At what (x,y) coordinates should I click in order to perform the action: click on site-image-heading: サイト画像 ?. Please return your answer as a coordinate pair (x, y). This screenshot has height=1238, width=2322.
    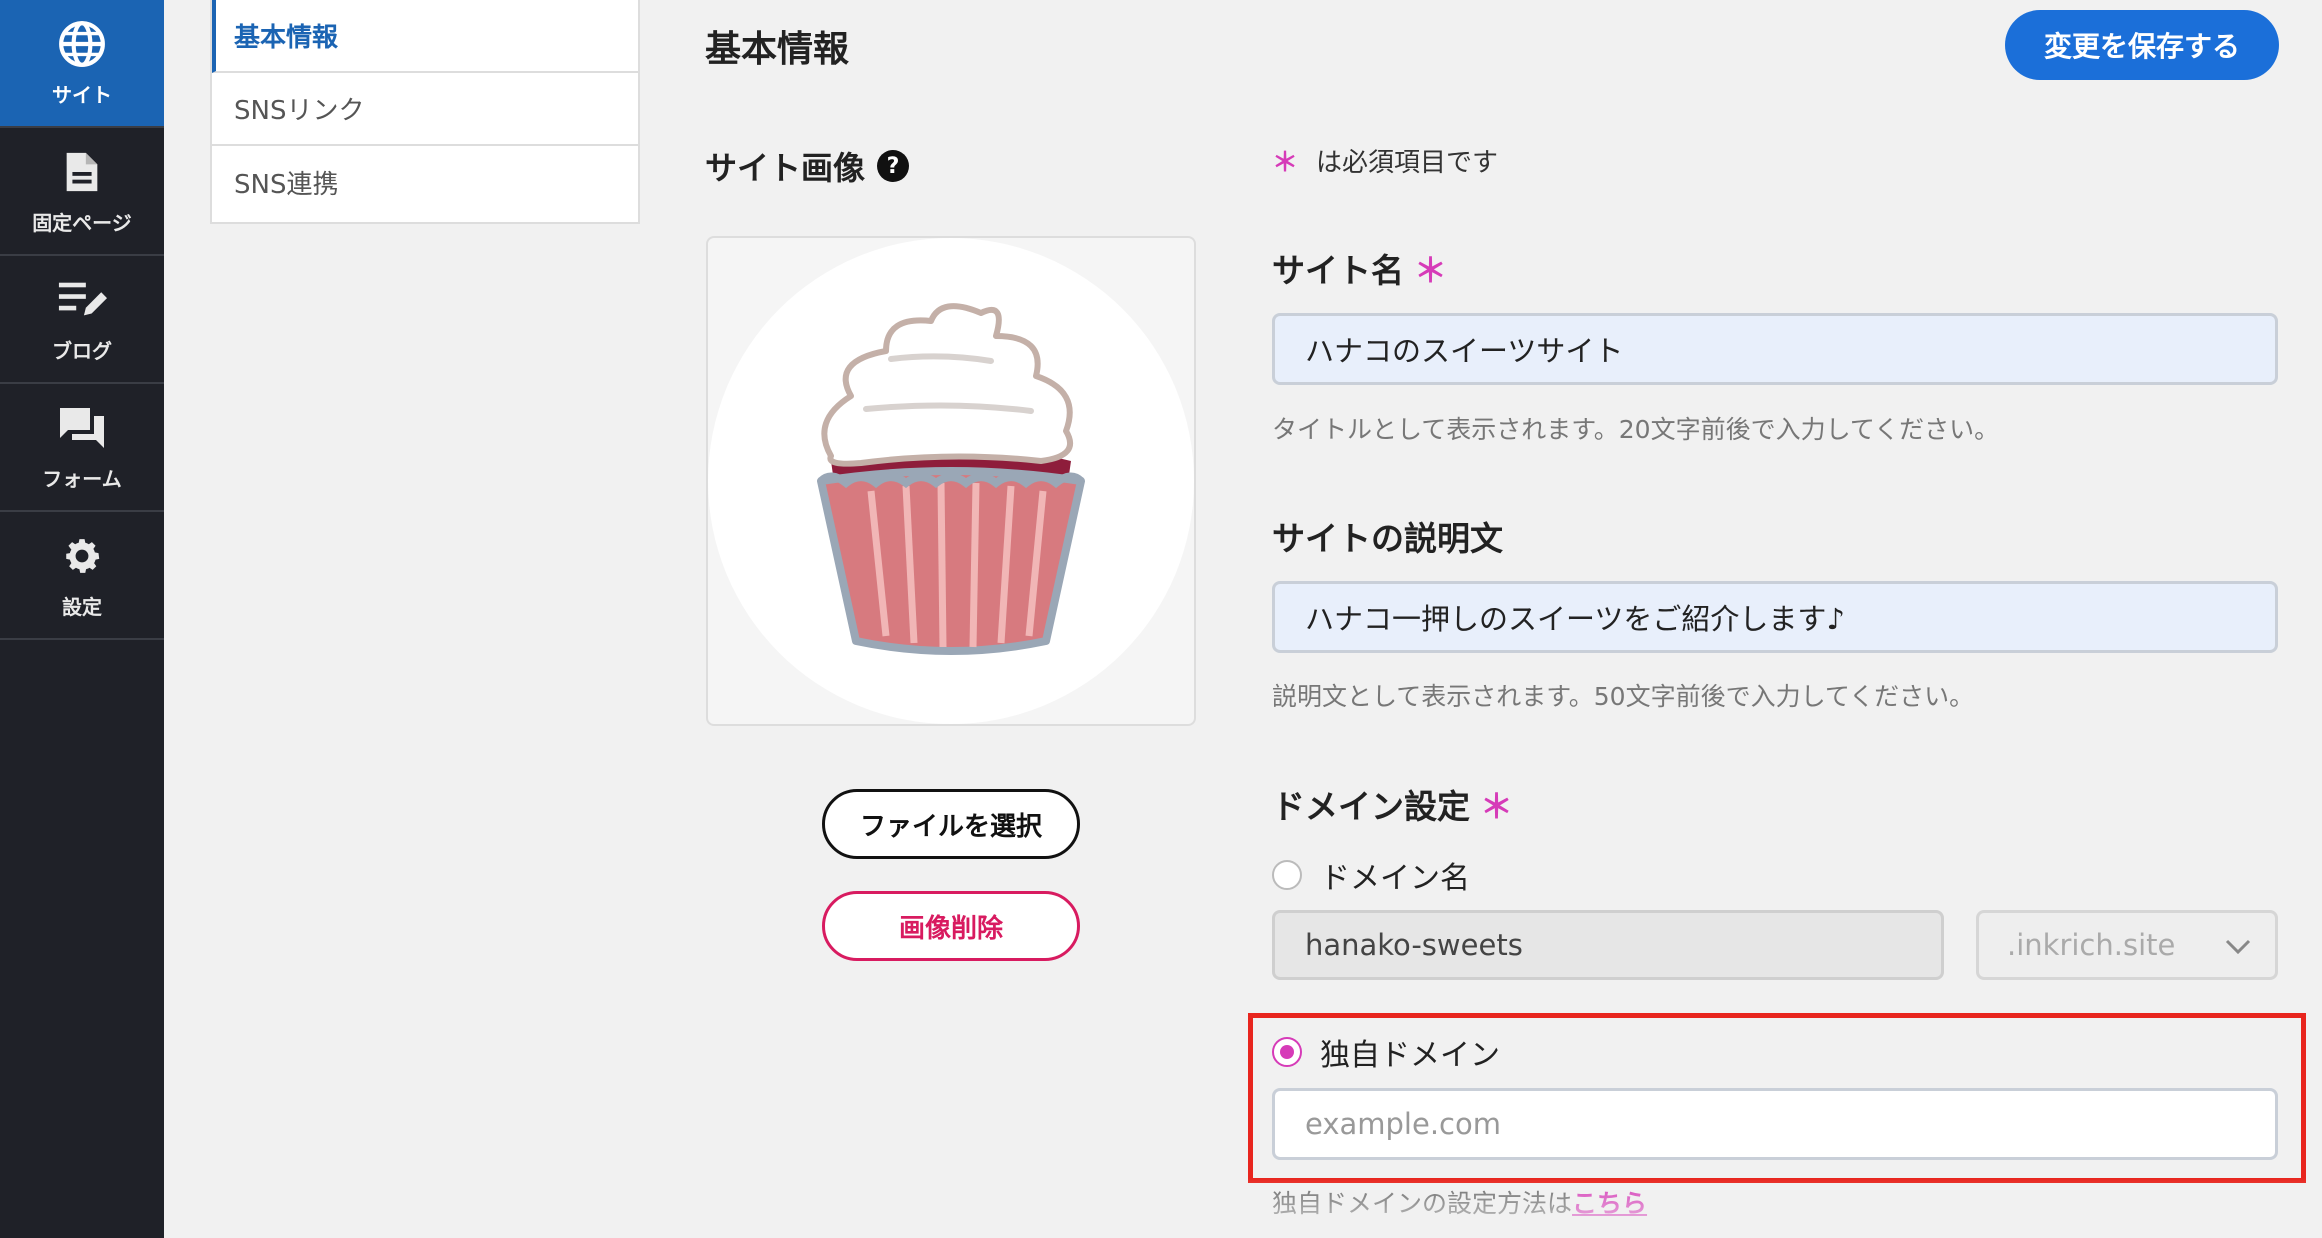
    Looking at the image, I should click on (807, 166).